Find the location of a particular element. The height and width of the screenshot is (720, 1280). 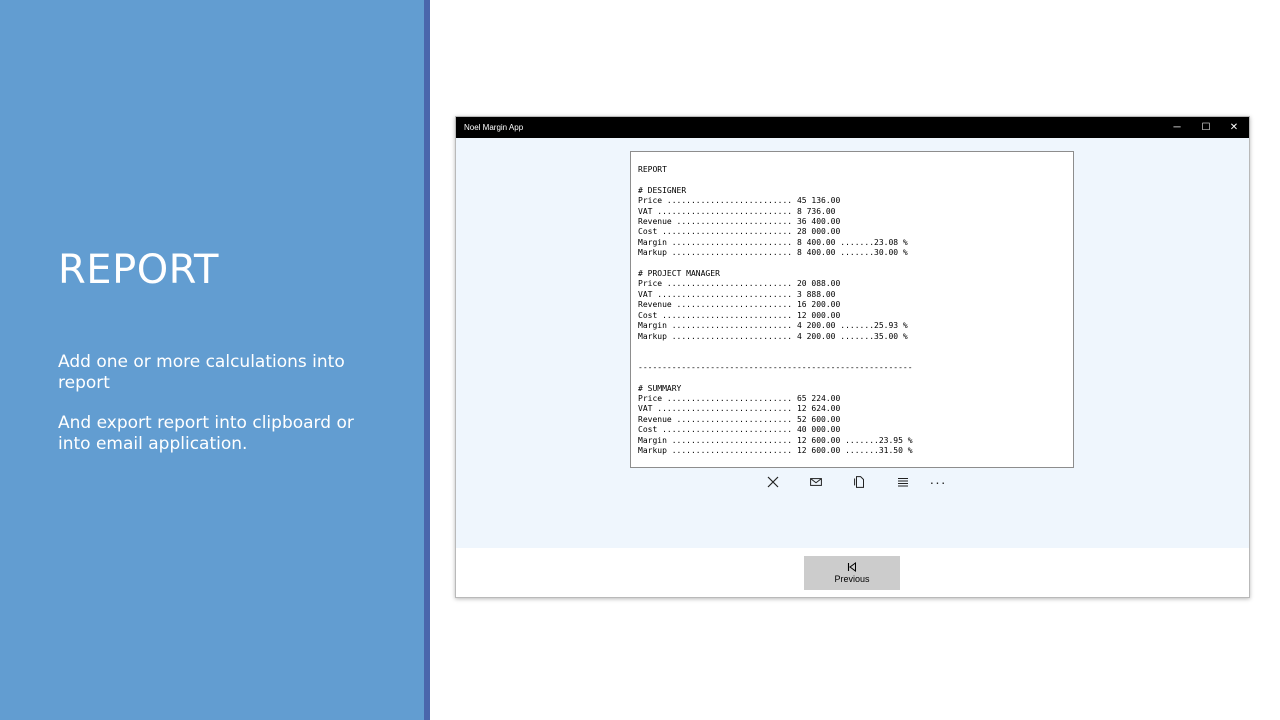

title-bar: Noel Margin App ─ ☐ ✕ is located at coordinates (852, 127).